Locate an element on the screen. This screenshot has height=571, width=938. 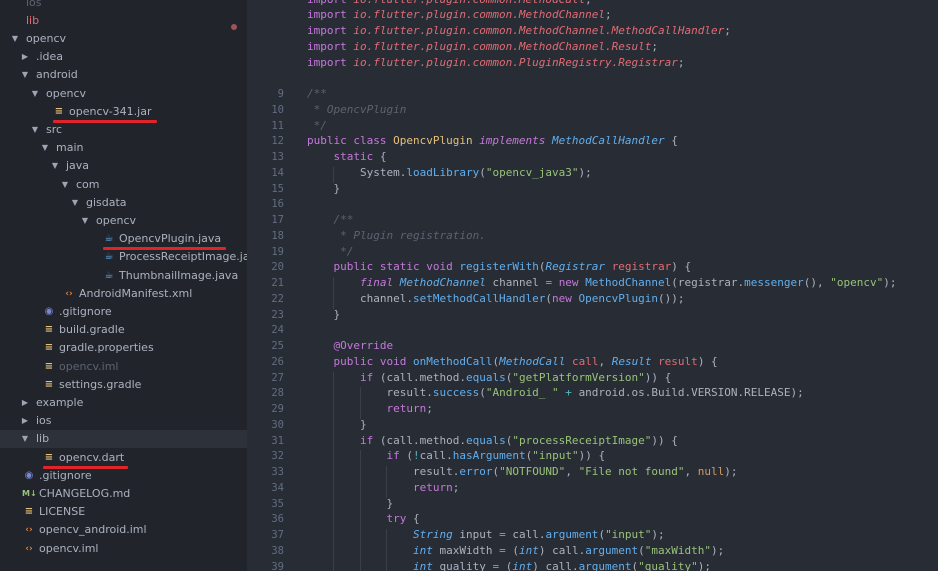
tree-file: ☕ ThumbnailImage.java is located at coordinates (123, 276).